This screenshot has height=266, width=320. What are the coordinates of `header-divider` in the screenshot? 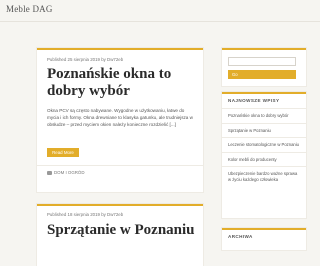 It's located at (160, 21).